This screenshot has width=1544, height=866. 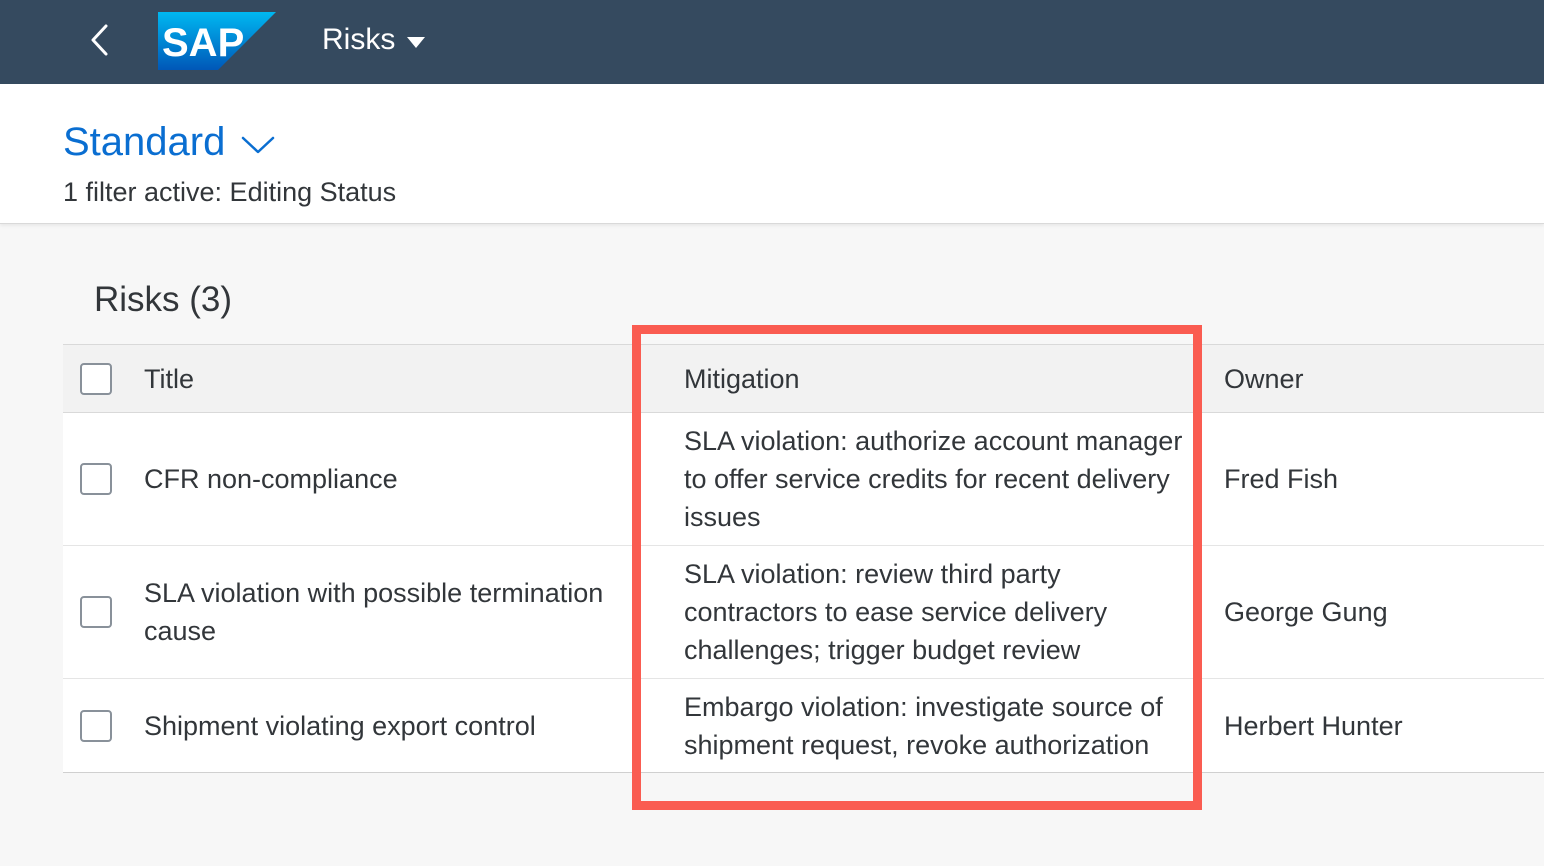 What do you see at coordinates (1313, 725) in the screenshot?
I see `cell-owner: Herbert Hunter` at bounding box center [1313, 725].